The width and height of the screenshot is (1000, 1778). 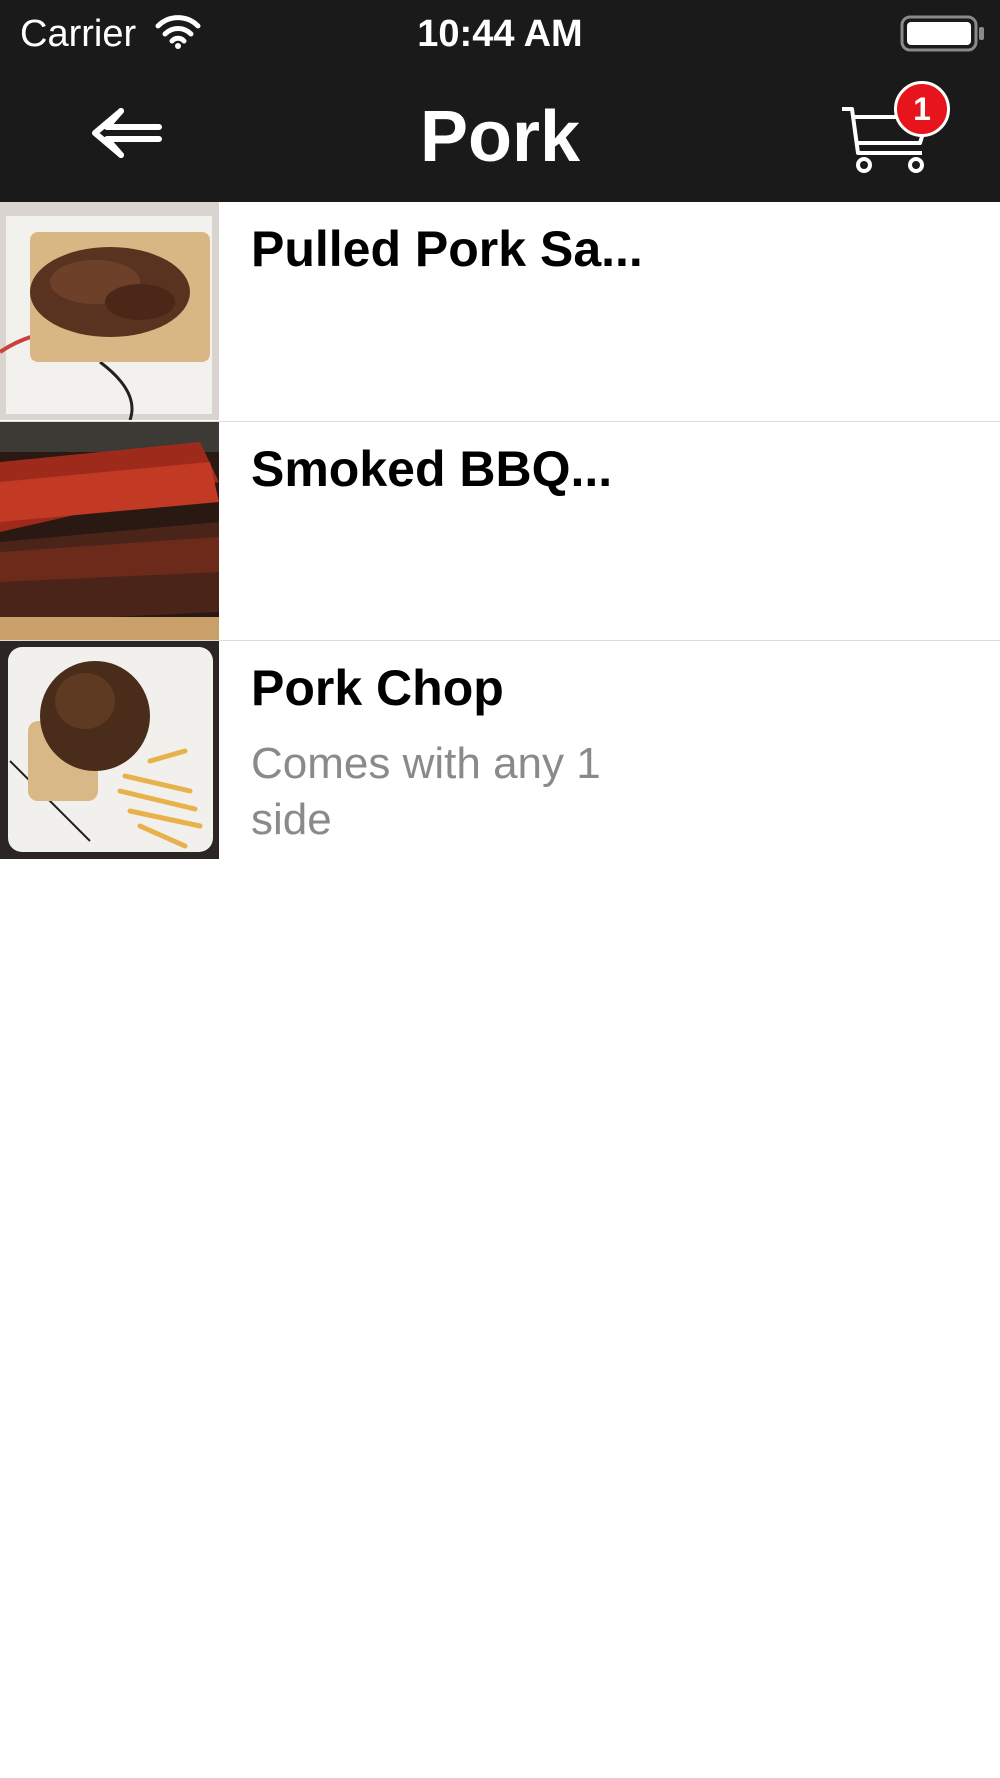 What do you see at coordinates (109, 750) in the screenshot?
I see `pork-chop-photo` at bounding box center [109, 750].